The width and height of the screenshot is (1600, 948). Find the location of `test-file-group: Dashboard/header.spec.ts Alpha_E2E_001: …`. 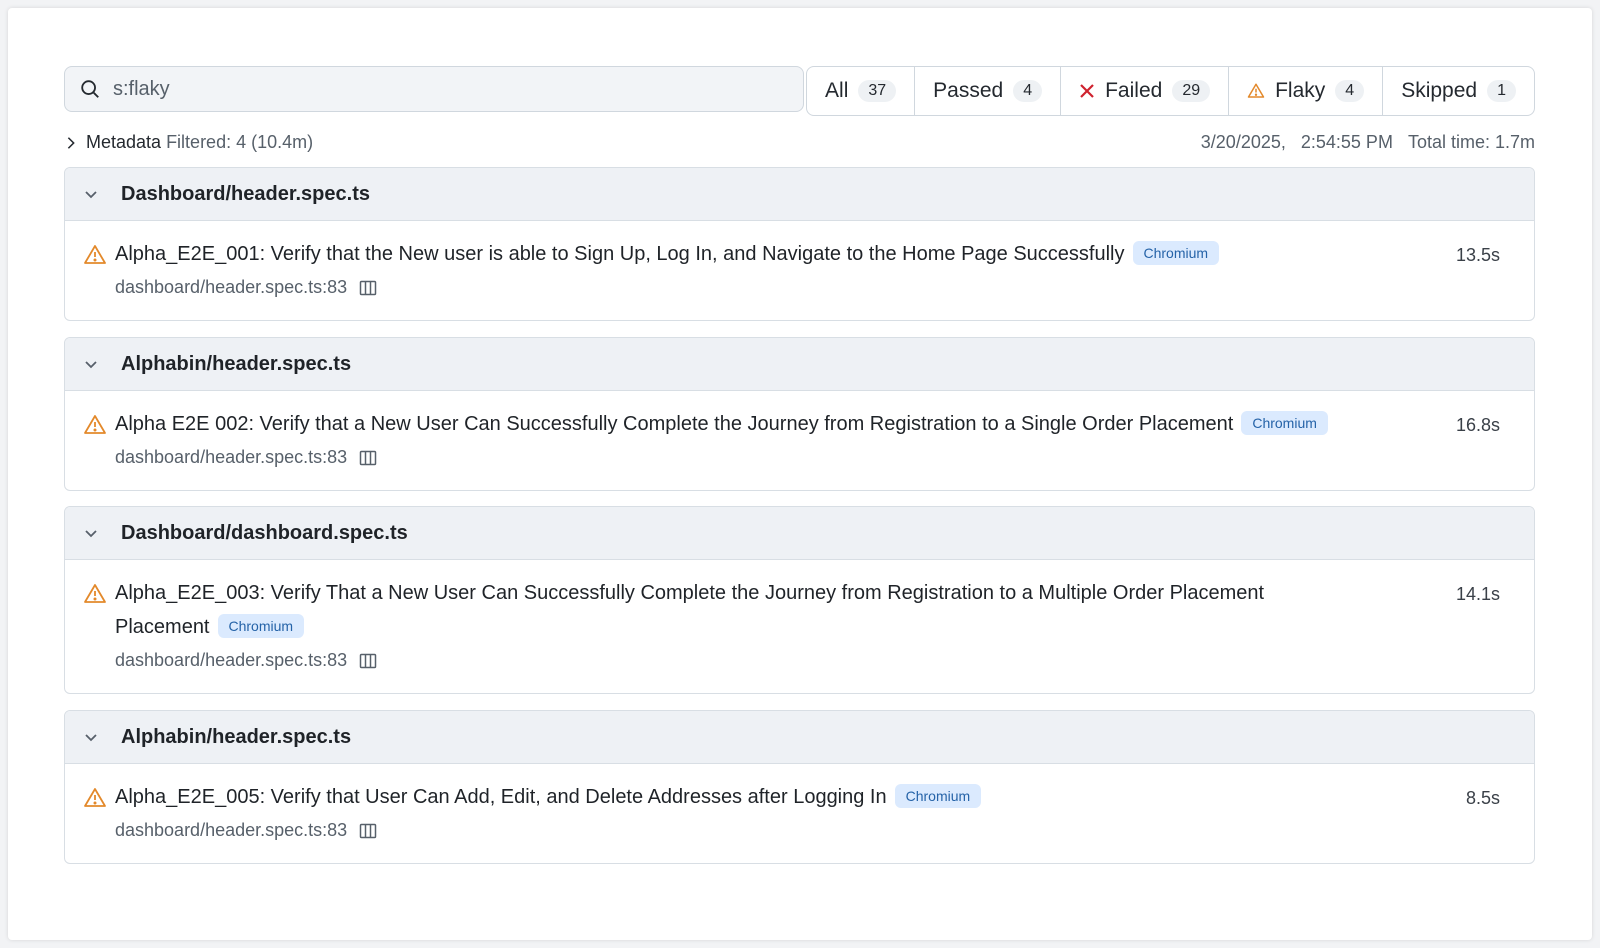

test-file-group: Dashboard/header.spec.ts Alpha_E2E_001: … is located at coordinates (799, 244).